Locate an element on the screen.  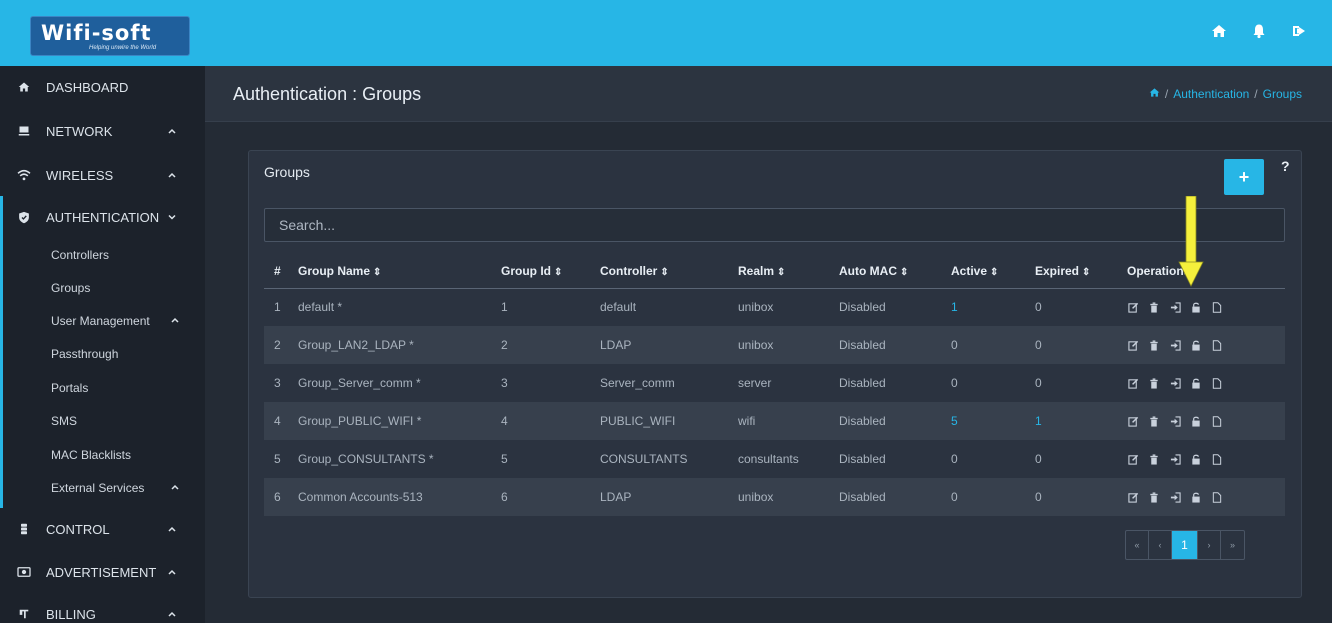
cell-number: 5 is located at coordinates (277, 459).